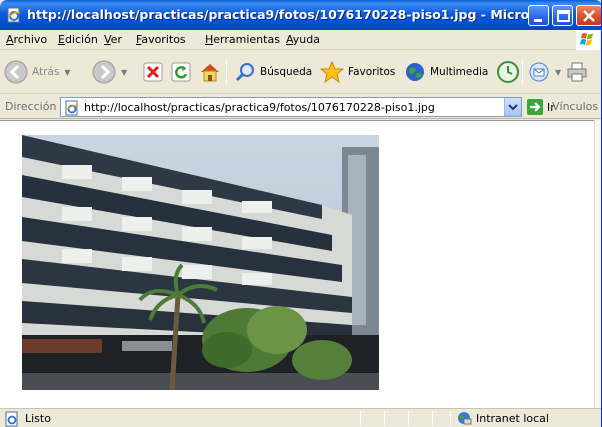 The height and width of the screenshot is (427, 602). I want to click on windows-logo, so click(588, 40).